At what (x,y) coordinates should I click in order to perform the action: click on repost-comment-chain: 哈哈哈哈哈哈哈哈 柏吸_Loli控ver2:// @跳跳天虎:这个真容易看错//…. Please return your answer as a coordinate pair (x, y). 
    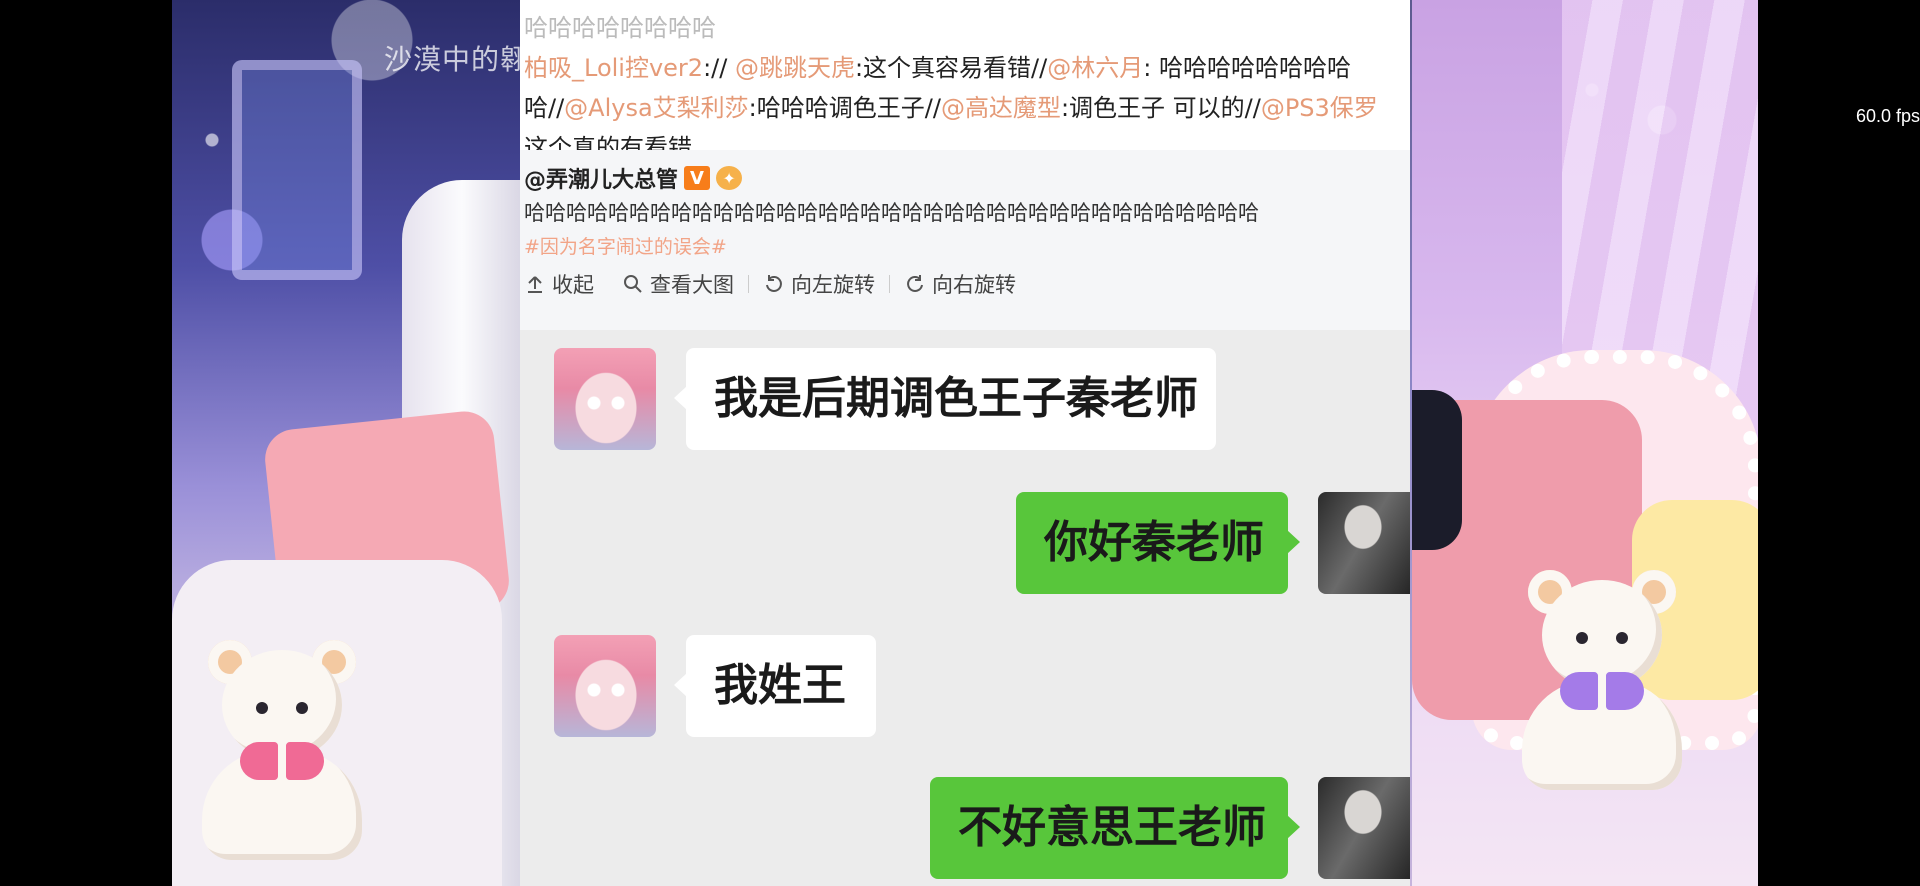
    Looking at the image, I should click on (965, 81).